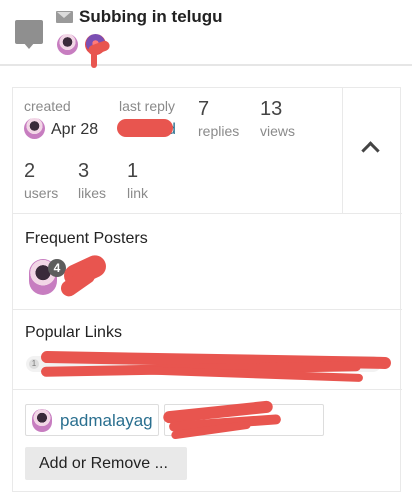 The height and width of the screenshot is (499, 412). Describe the element at coordinates (41, 193) in the screenshot. I see `users-label: users` at that location.